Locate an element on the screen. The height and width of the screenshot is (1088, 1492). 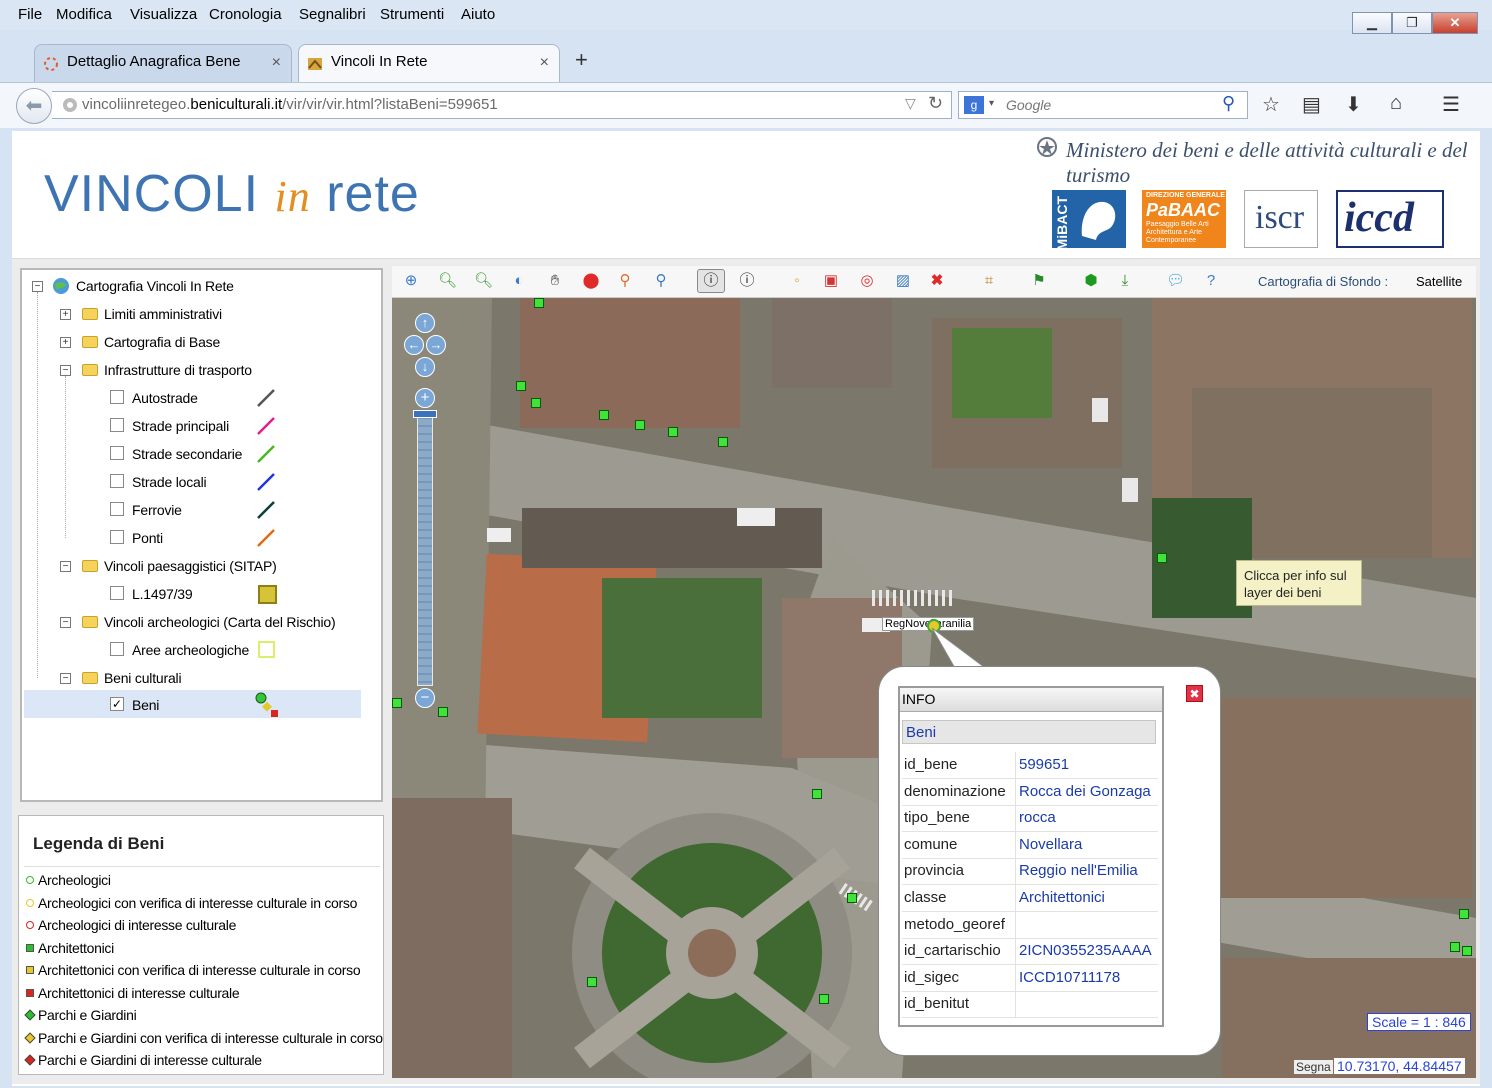
close-window-button: ✕ is located at coordinates (1455, 23).